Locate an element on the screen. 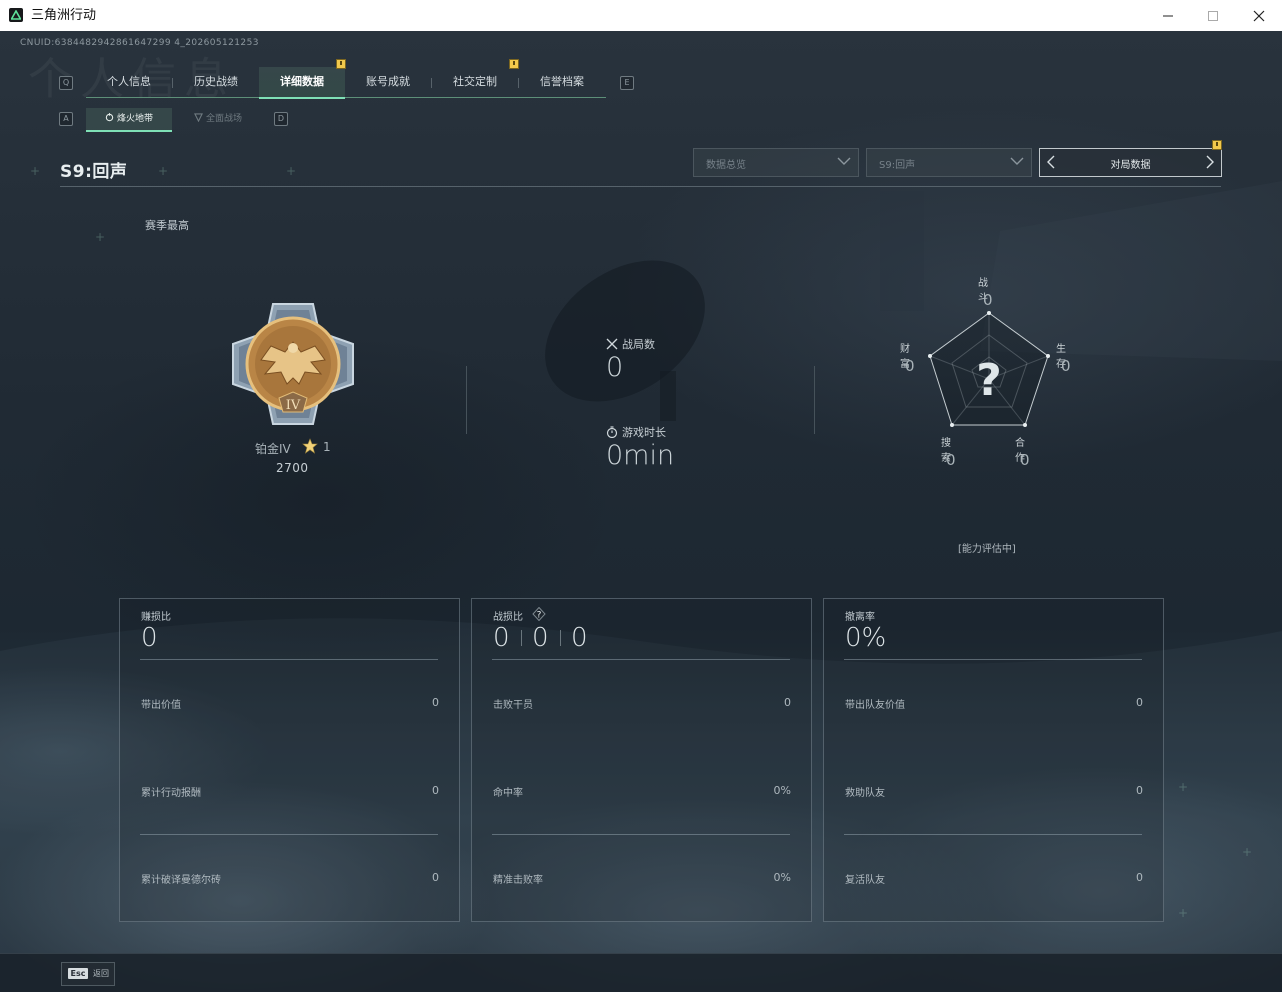 This screenshot has width=1282, height=992. extraction-card: 撤离率 0% 带出队友价值 0 救助队友 0 复活队友 0 is located at coordinates (993, 760).